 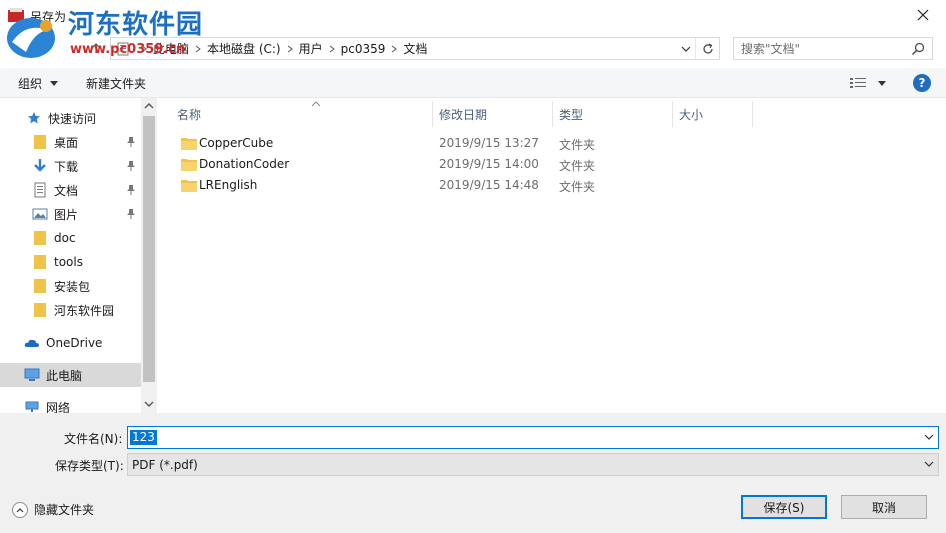 I want to click on document-icon, so click(x=40, y=190).